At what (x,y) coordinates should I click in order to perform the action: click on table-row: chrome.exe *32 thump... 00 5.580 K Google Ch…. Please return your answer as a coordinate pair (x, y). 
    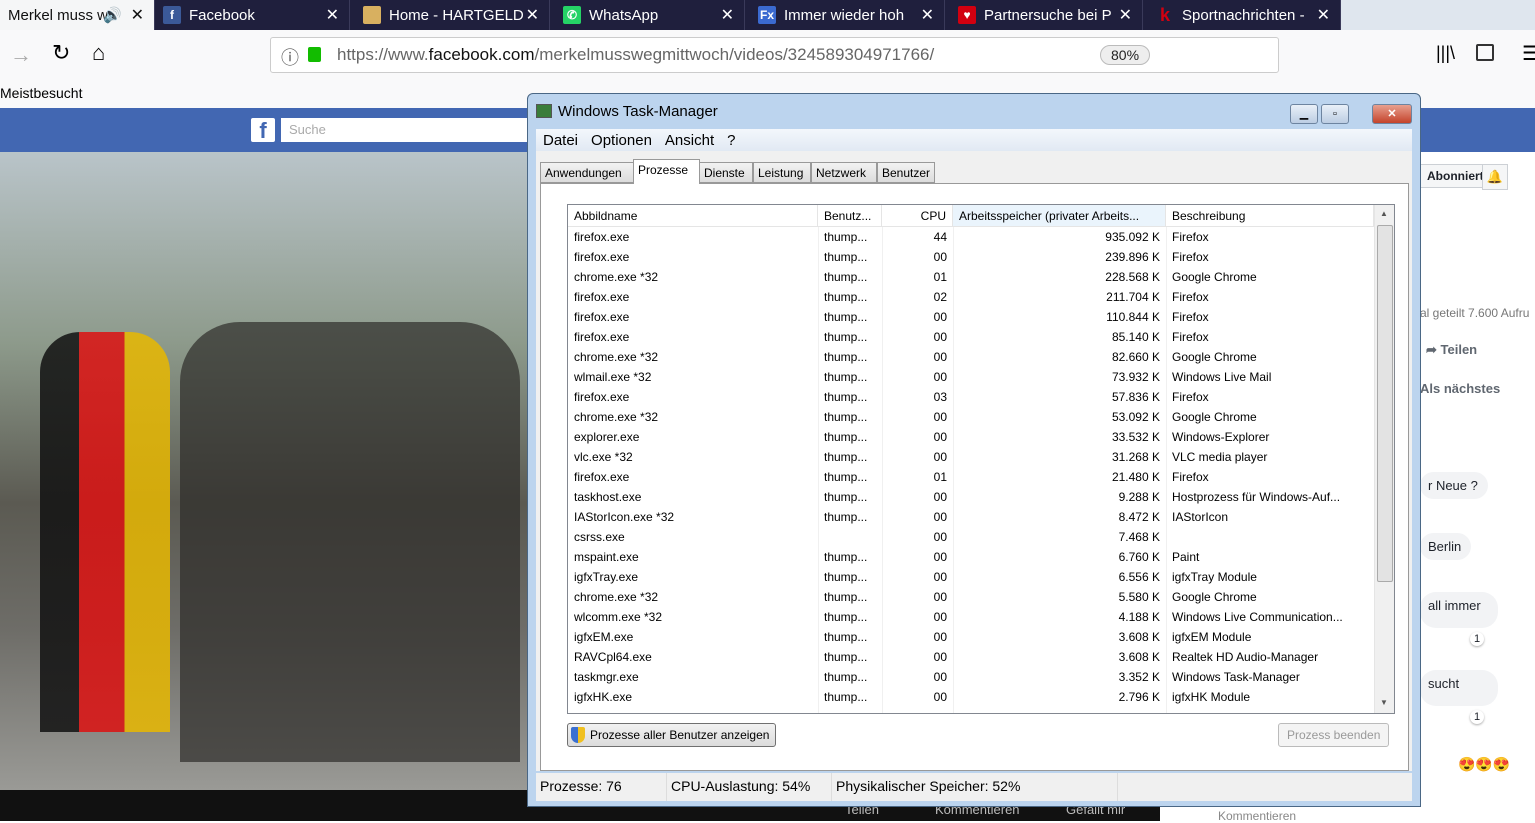
    Looking at the image, I should click on (971, 597).